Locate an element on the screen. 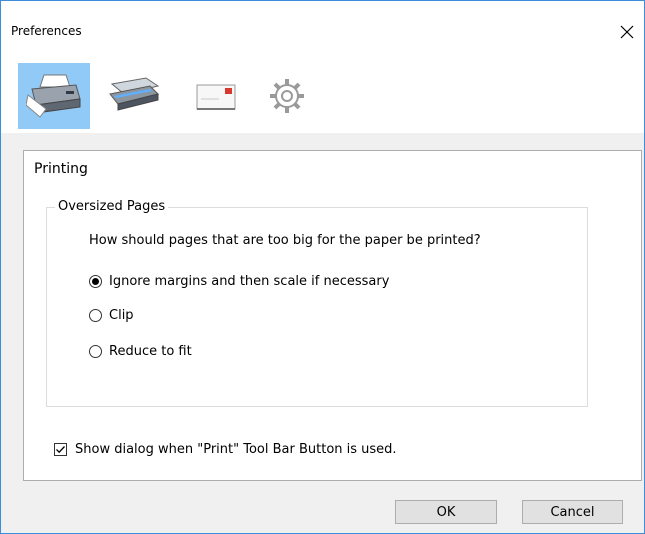  envelope-icon is located at coordinates (216, 97).